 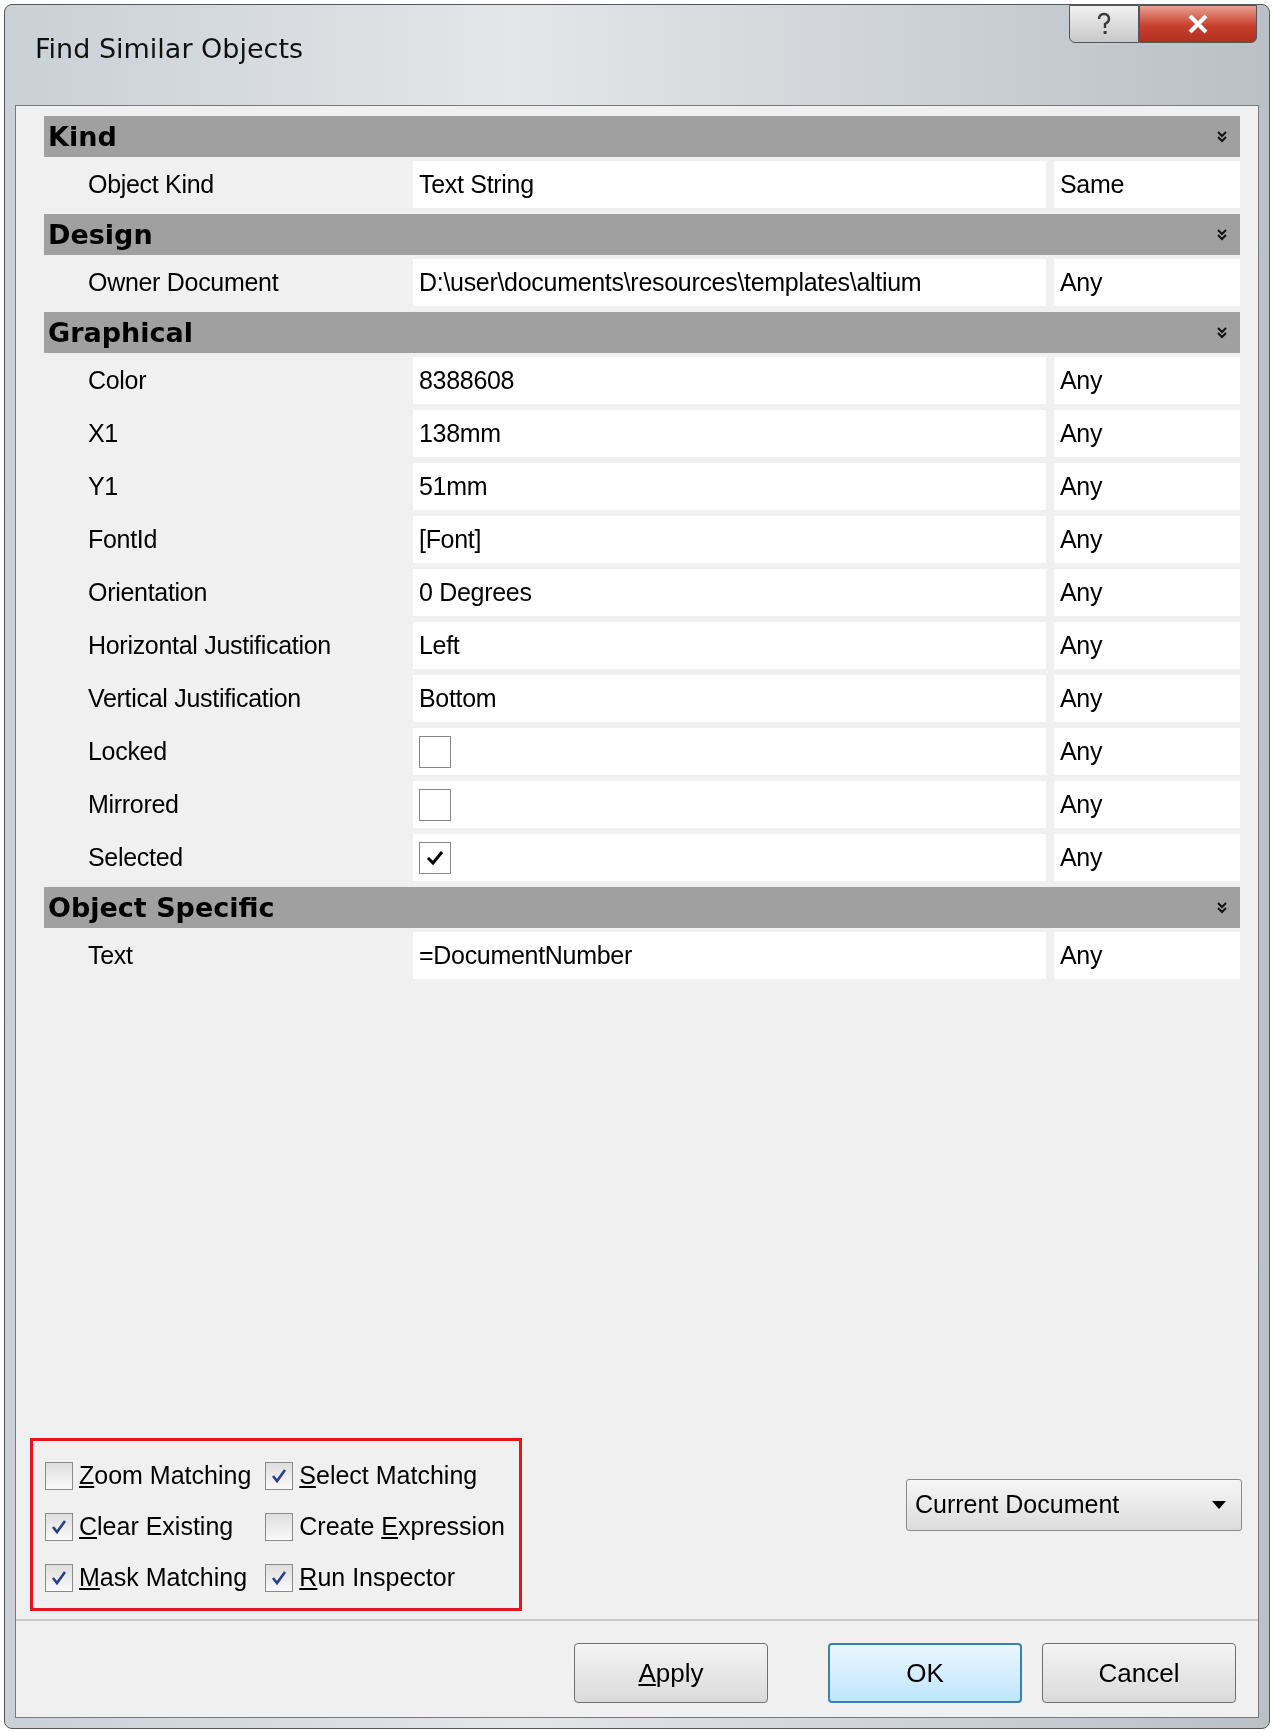 I want to click on section-header: Object Specific, so click(x=642, y=907).